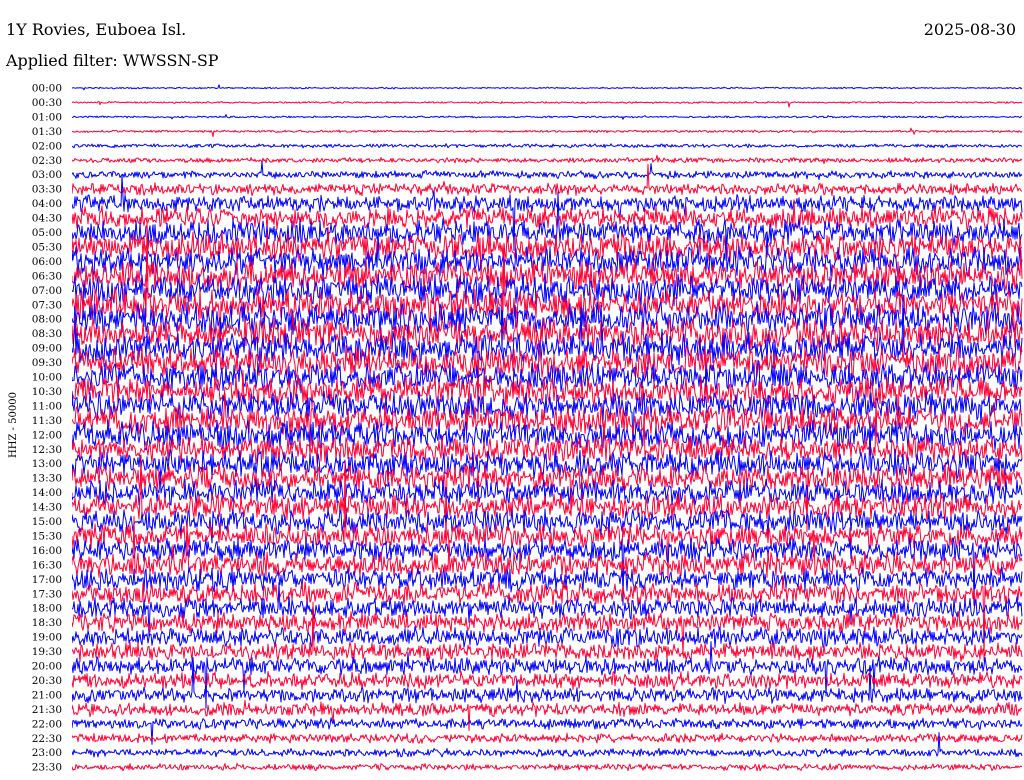  I want to click on y-tick-label: 15:00, so click(47, 522).